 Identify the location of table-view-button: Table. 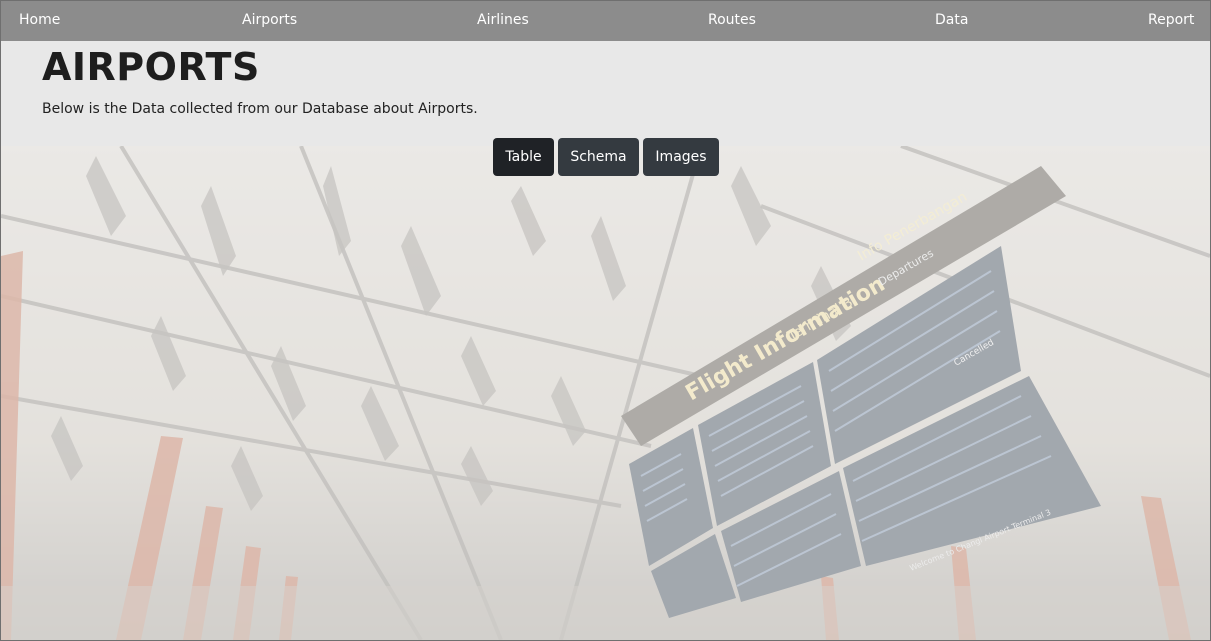
(523, 157).